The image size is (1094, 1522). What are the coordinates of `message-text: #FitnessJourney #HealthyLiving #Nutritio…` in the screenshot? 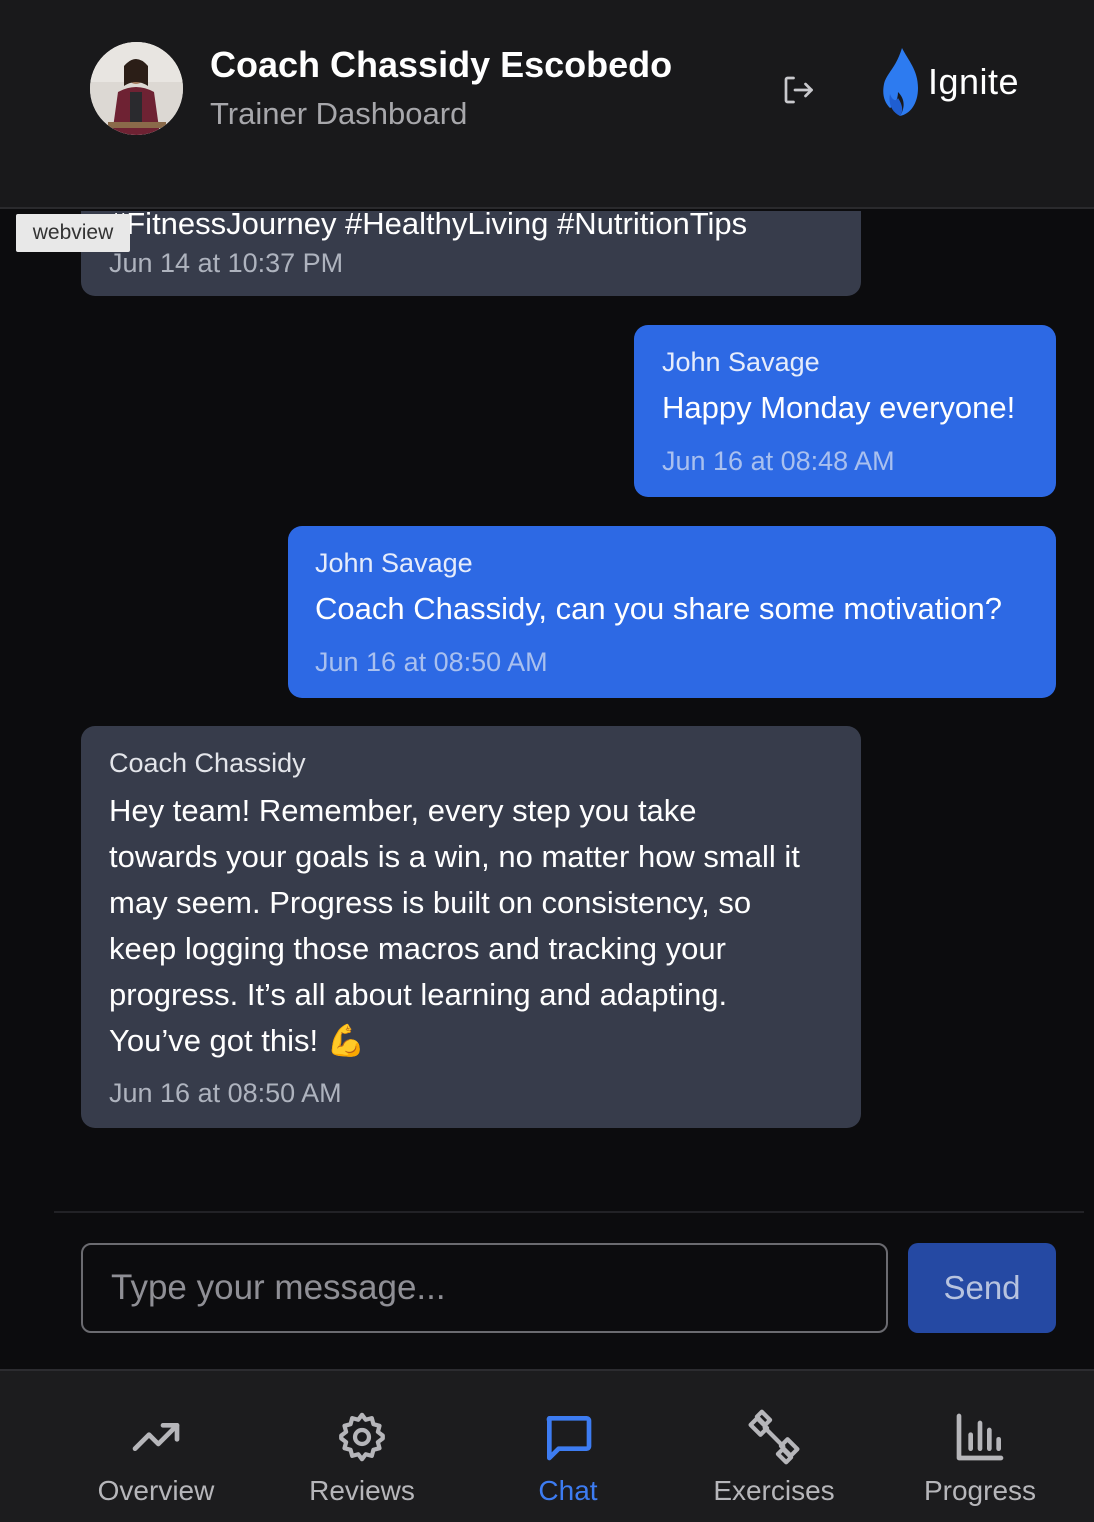 It's located at (428, 226).